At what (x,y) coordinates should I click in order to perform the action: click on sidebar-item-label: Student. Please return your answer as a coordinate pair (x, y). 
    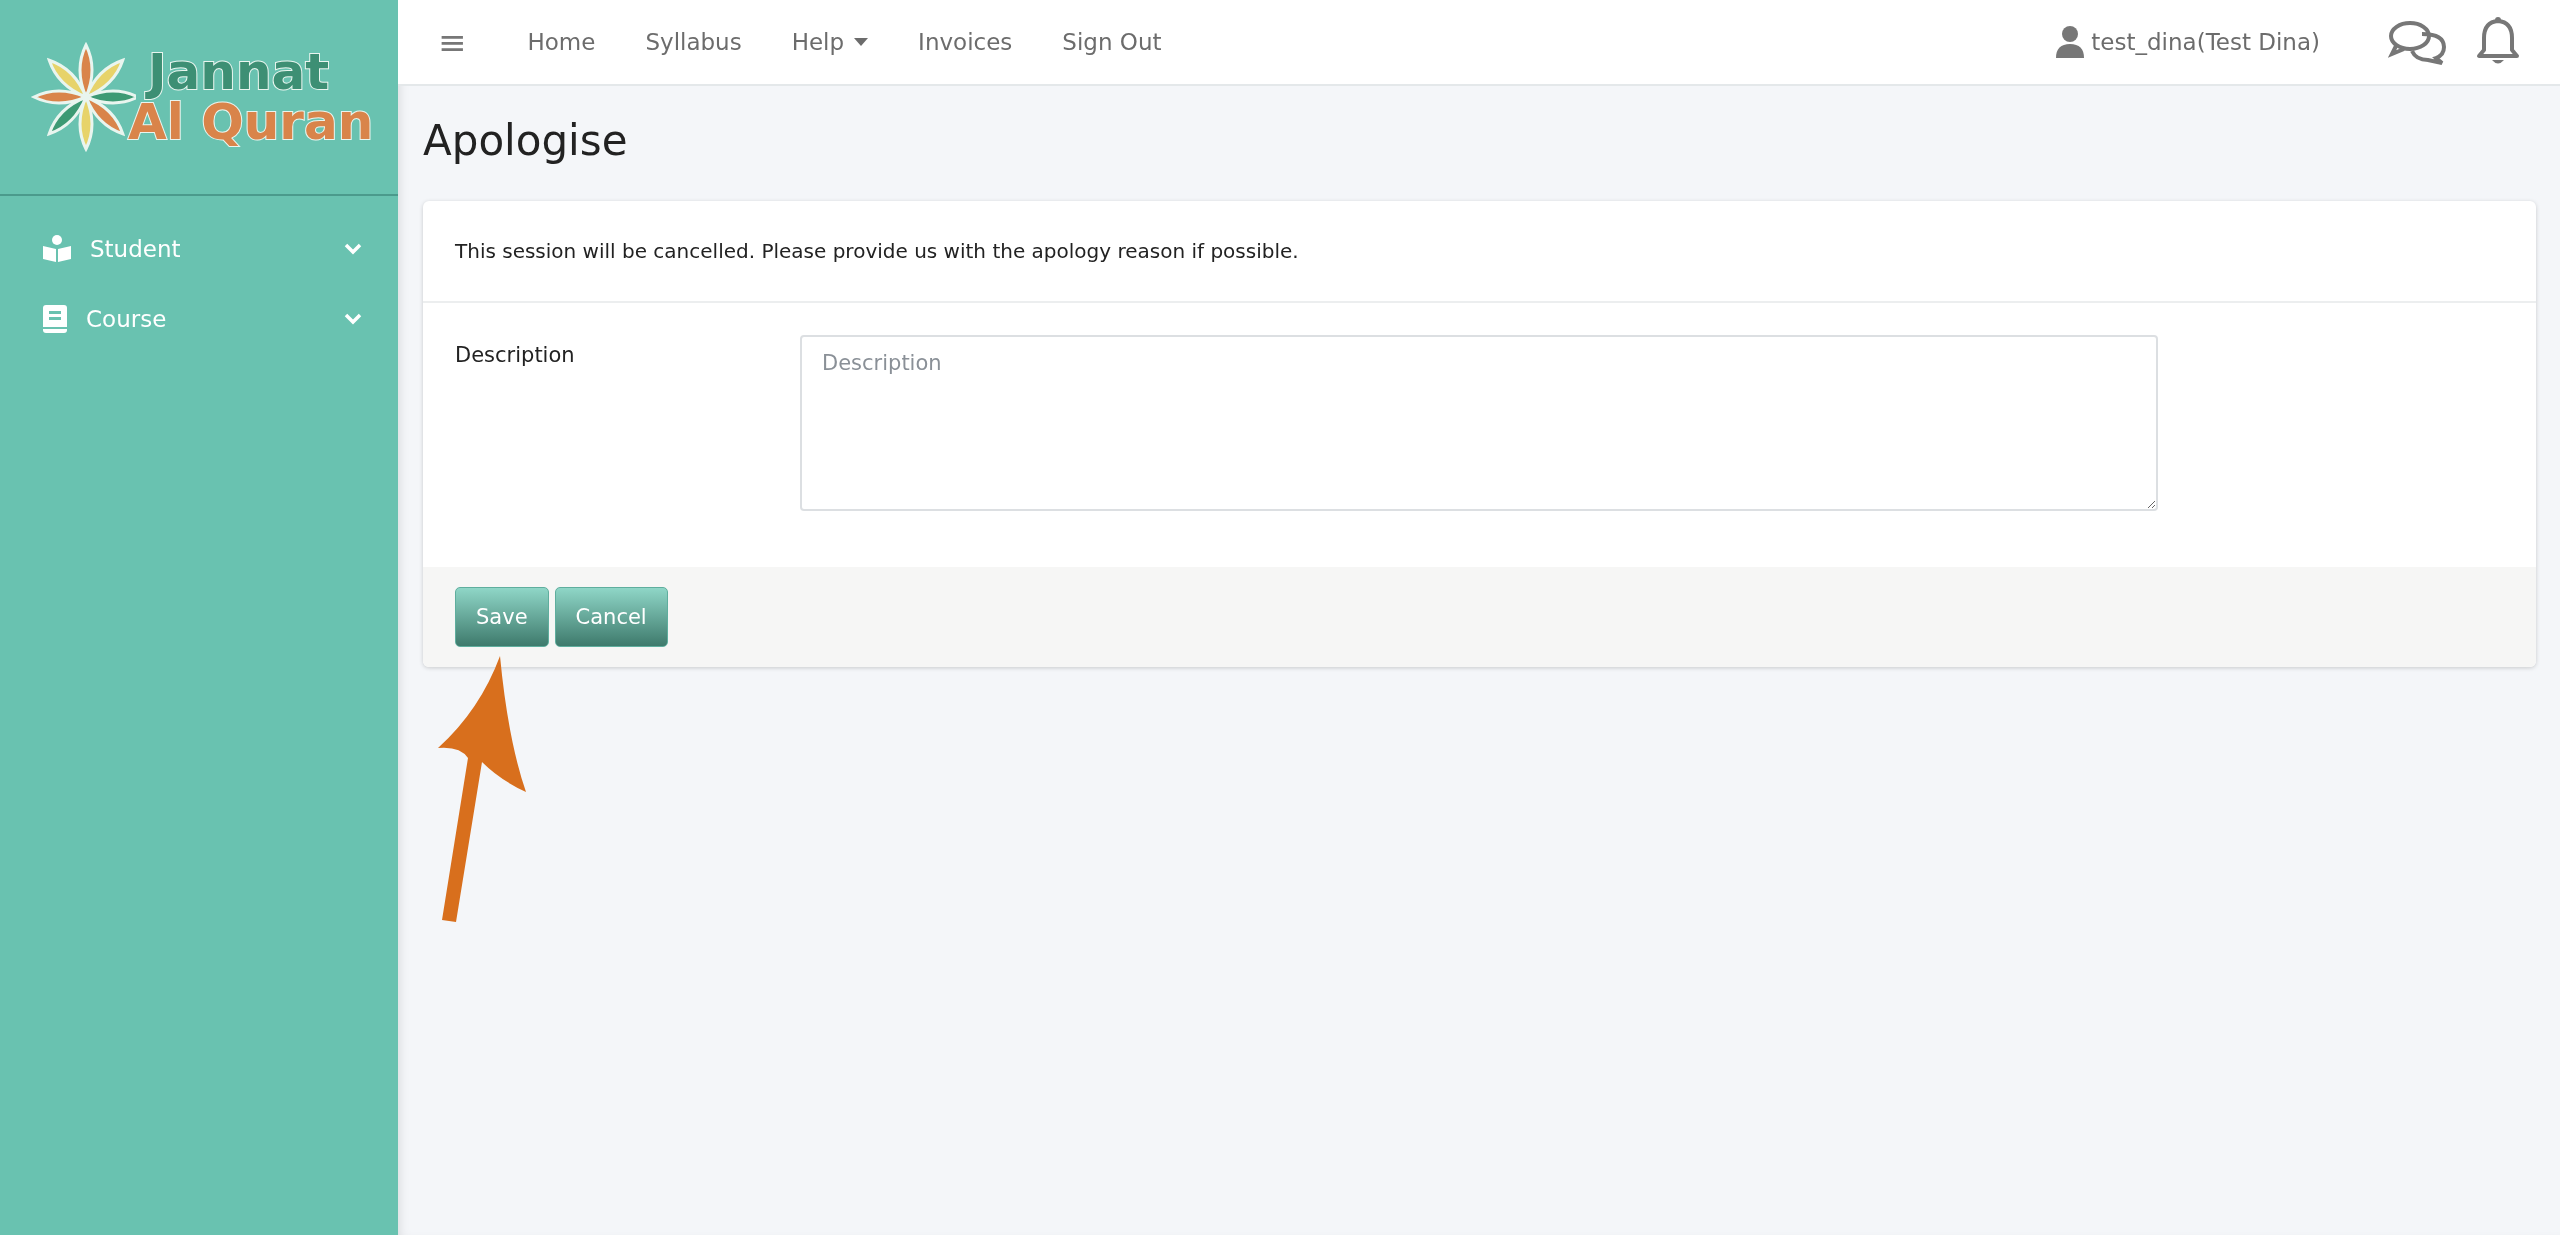
    Looking at the image, I should click on (136, 249).